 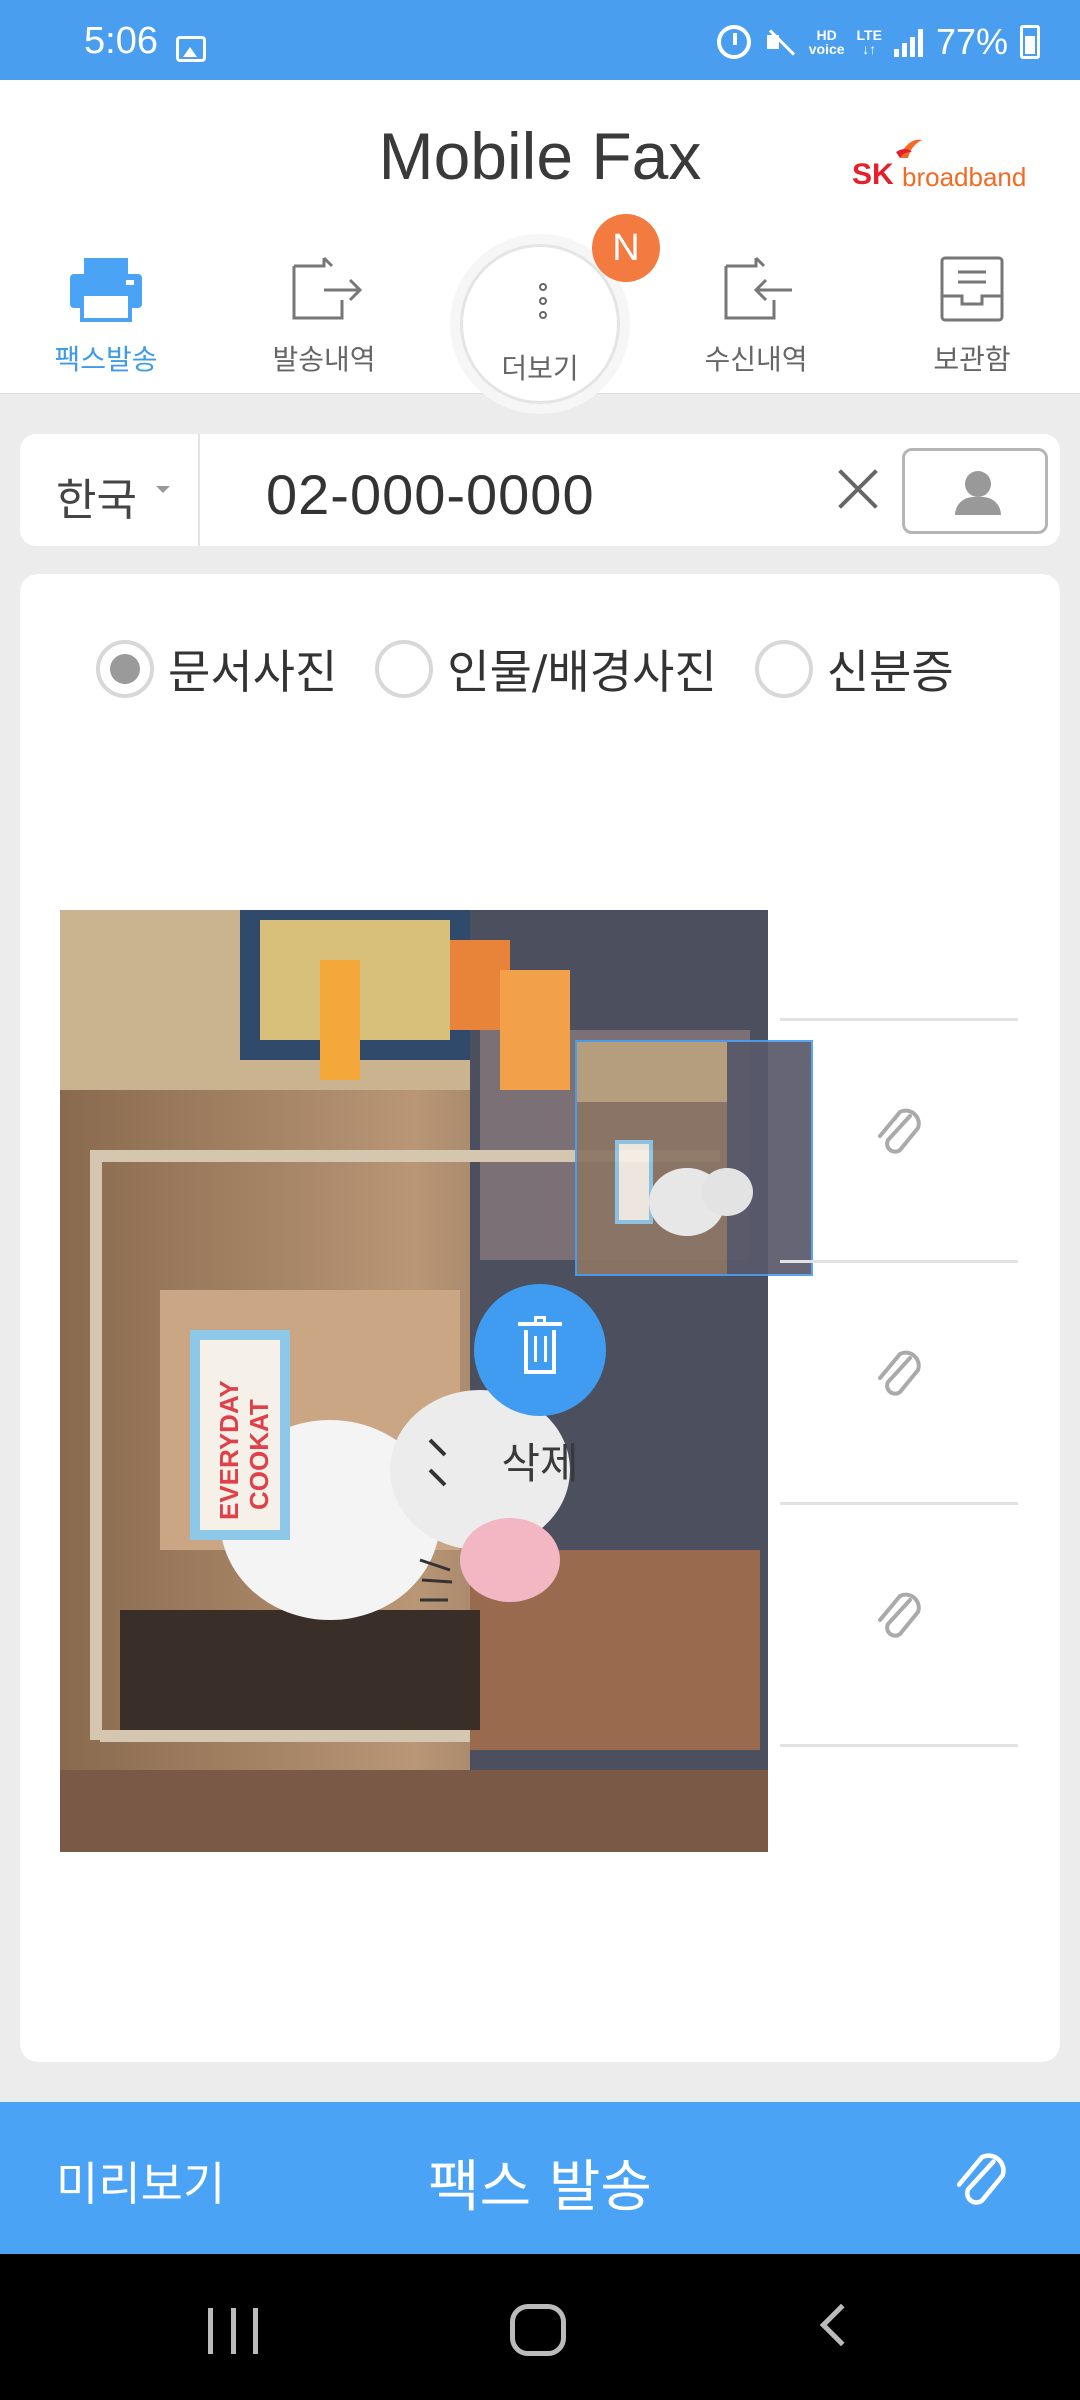 What do you see at coordinates (229, 1450) in the screenshot?
I see `sign-line-1: EVERYDAY` at bounding box center [229, 1450].